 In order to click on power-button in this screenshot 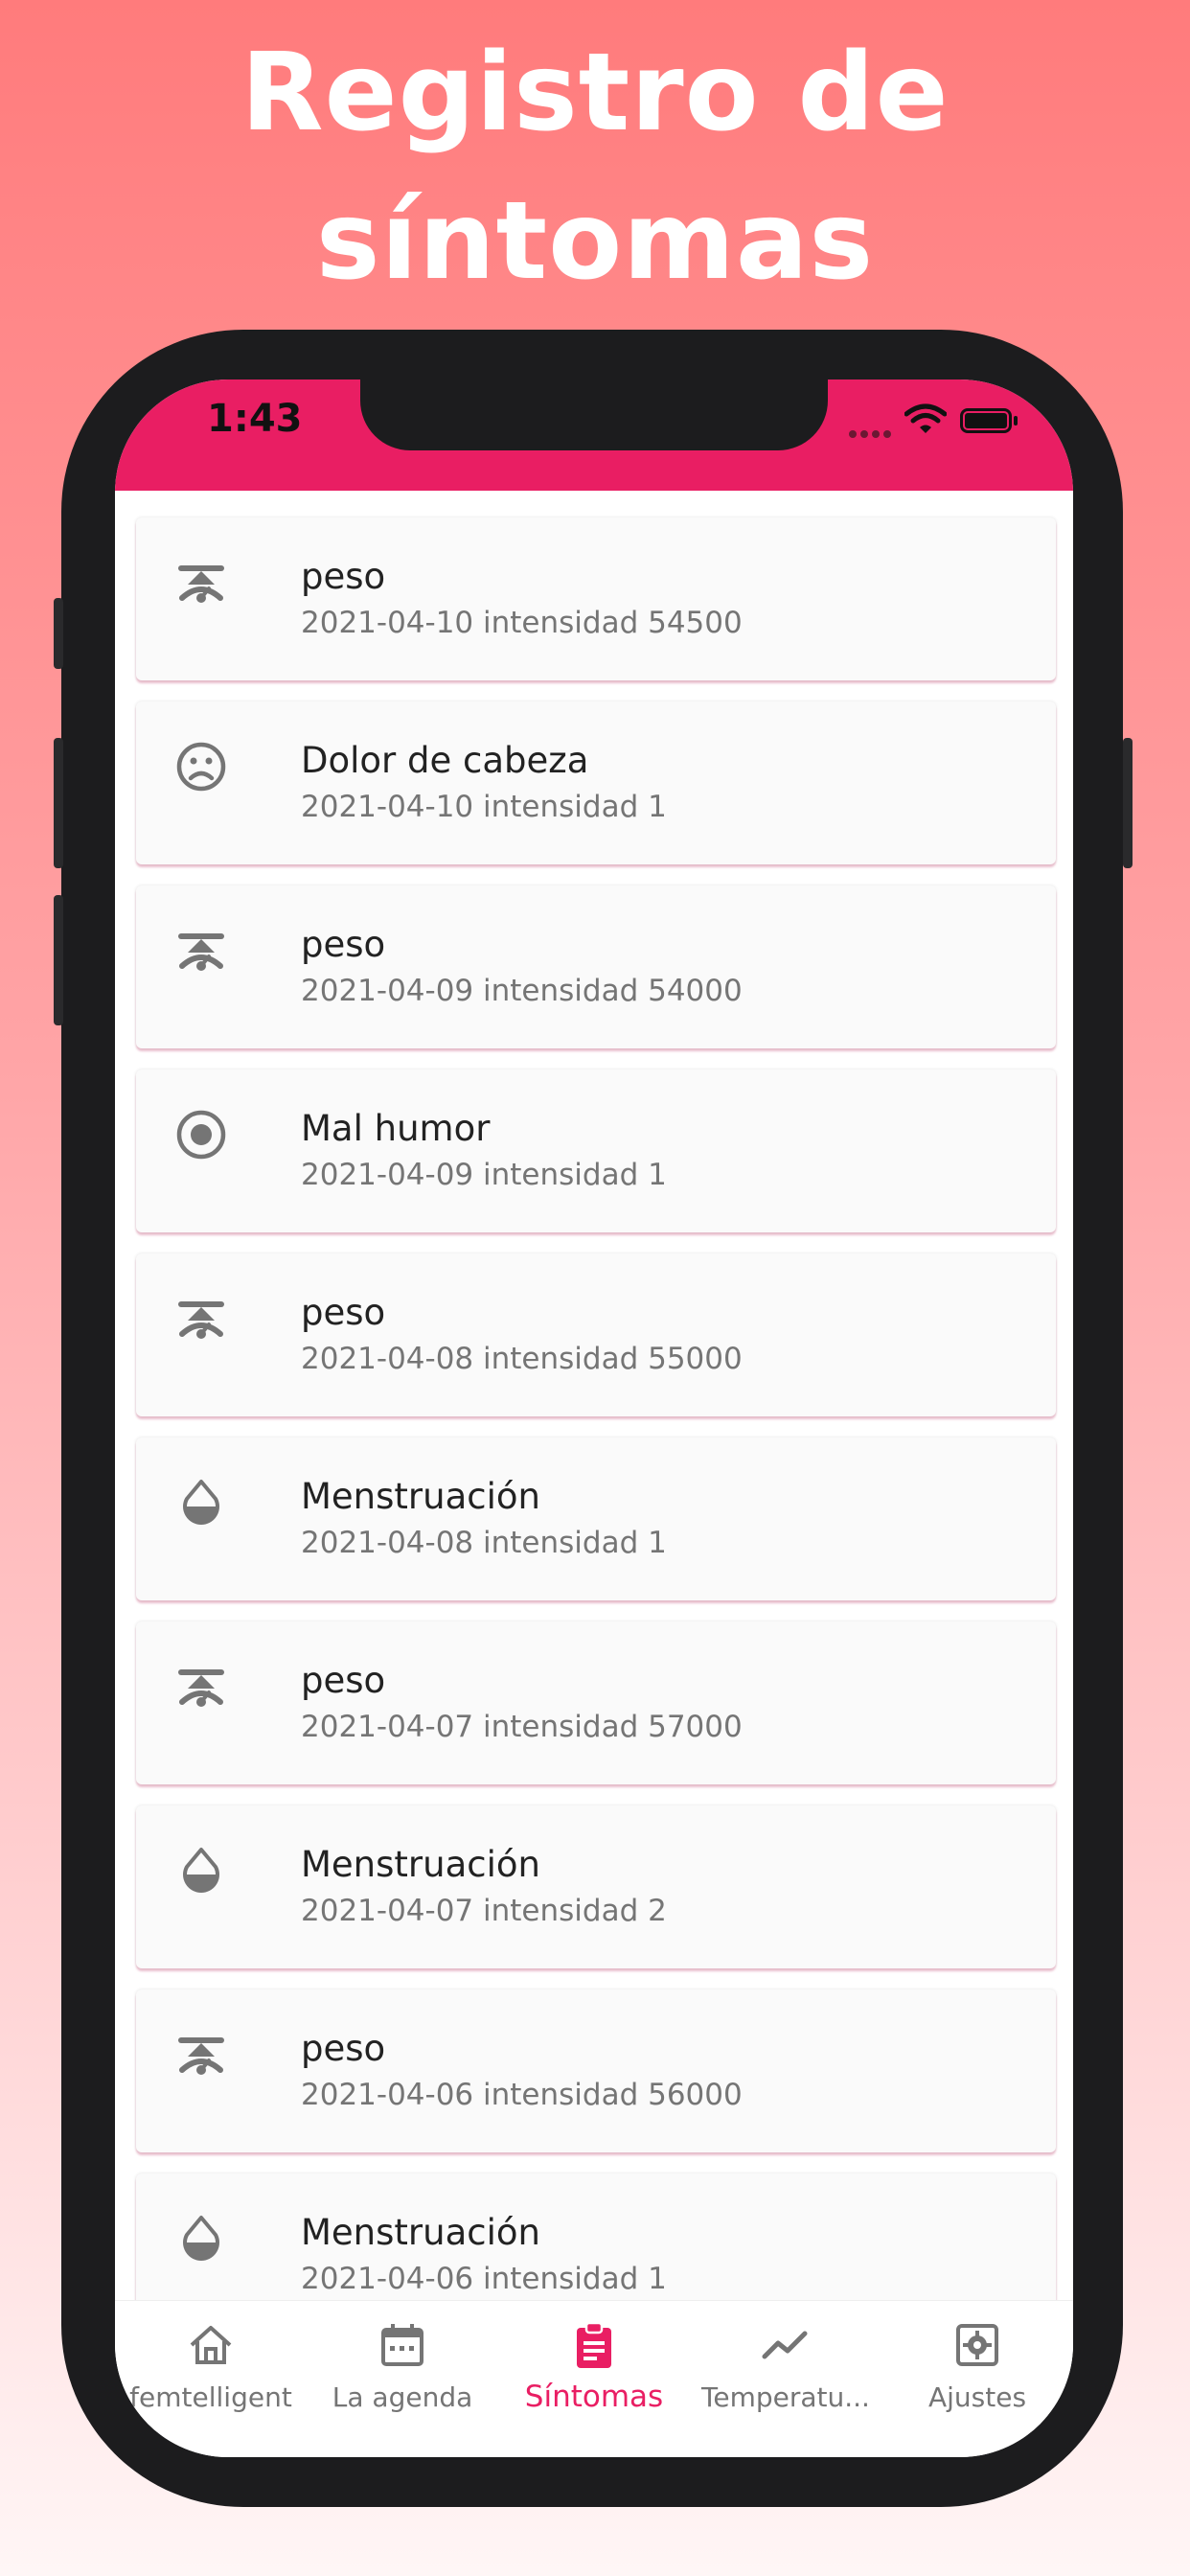, I will do `click(1128, 803)`.